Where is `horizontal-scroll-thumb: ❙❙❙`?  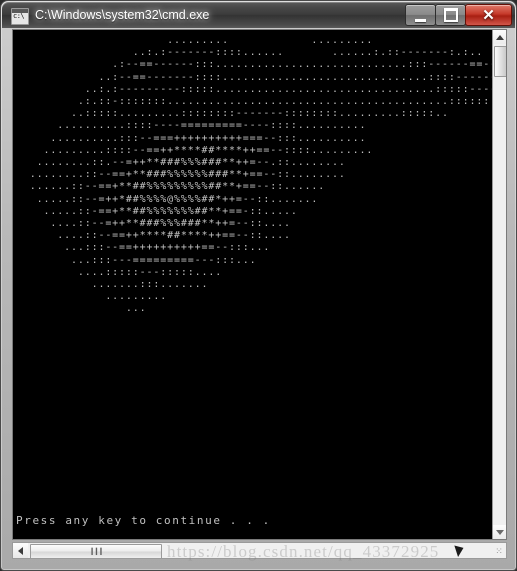 horizontal-scroll-thumb: ❙❙❙ is located at coordinates (96, 551).